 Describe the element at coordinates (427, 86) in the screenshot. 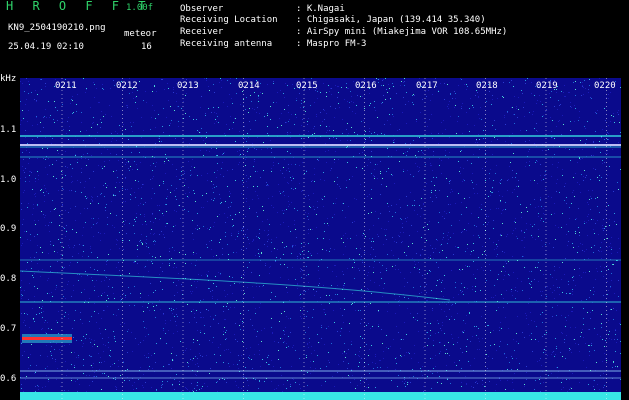

I see `x-tick-label: 0217` at that location.